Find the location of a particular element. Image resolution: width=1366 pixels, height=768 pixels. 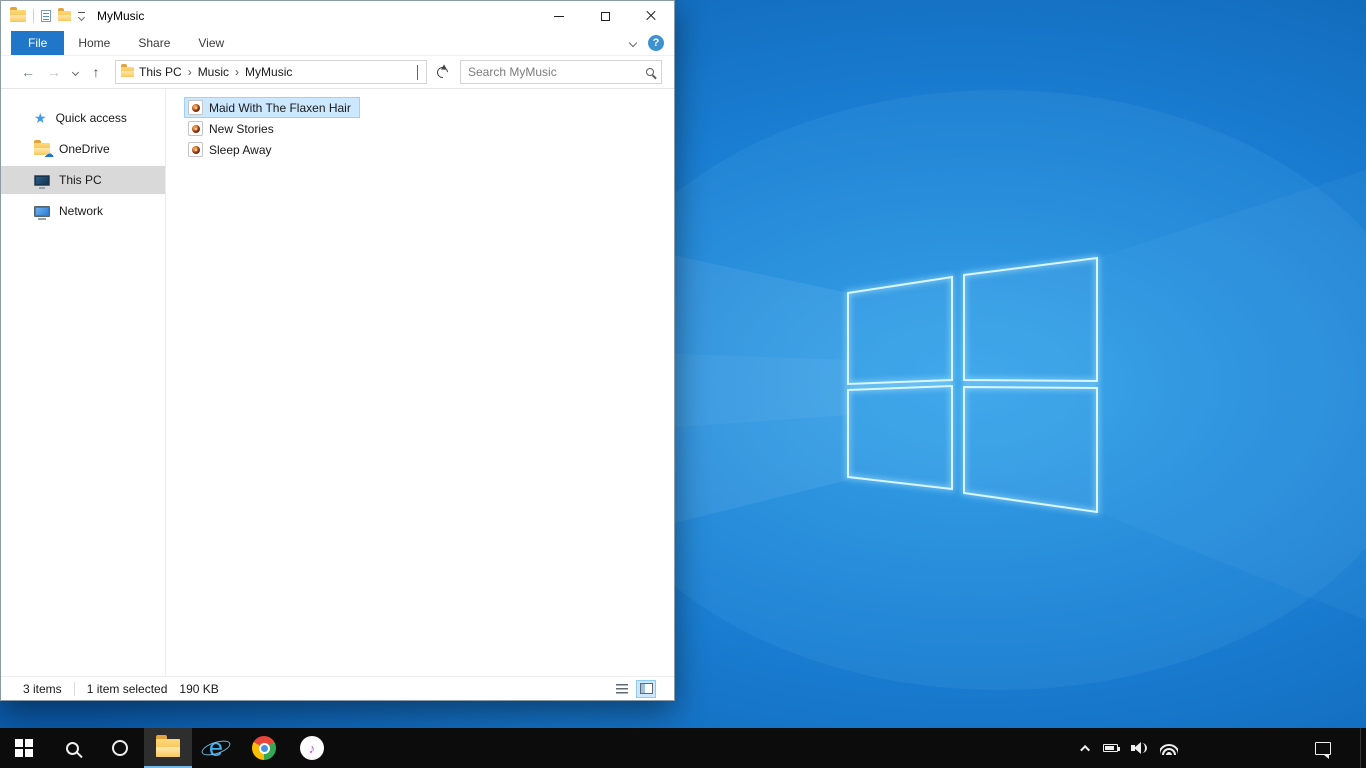

status-separator is located at coordinates (74, 688).